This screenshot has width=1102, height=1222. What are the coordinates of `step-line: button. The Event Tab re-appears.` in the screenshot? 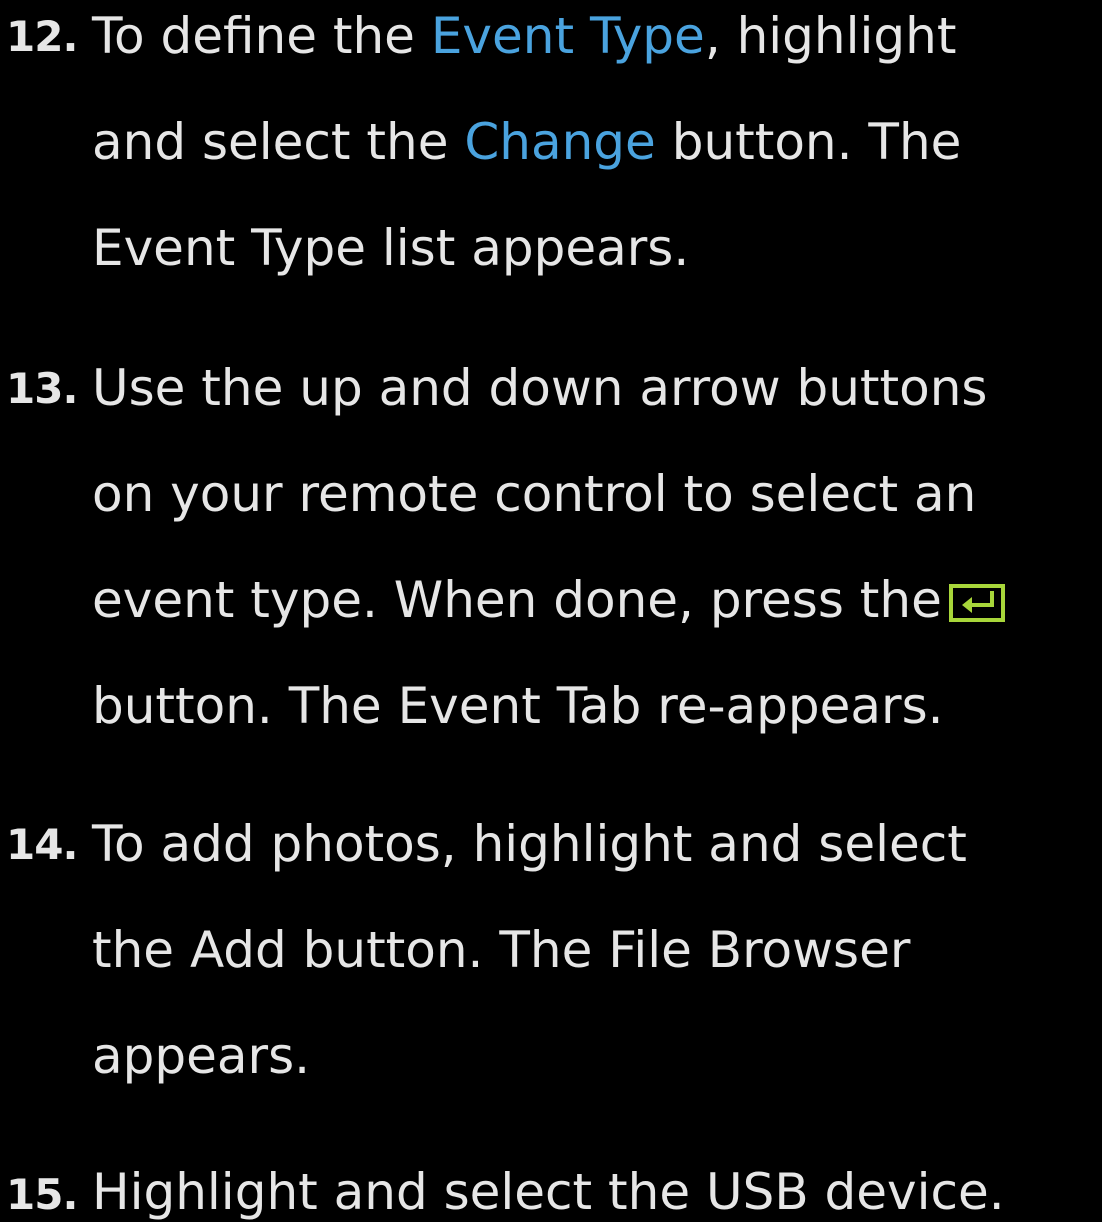 It's located at (518, 706).